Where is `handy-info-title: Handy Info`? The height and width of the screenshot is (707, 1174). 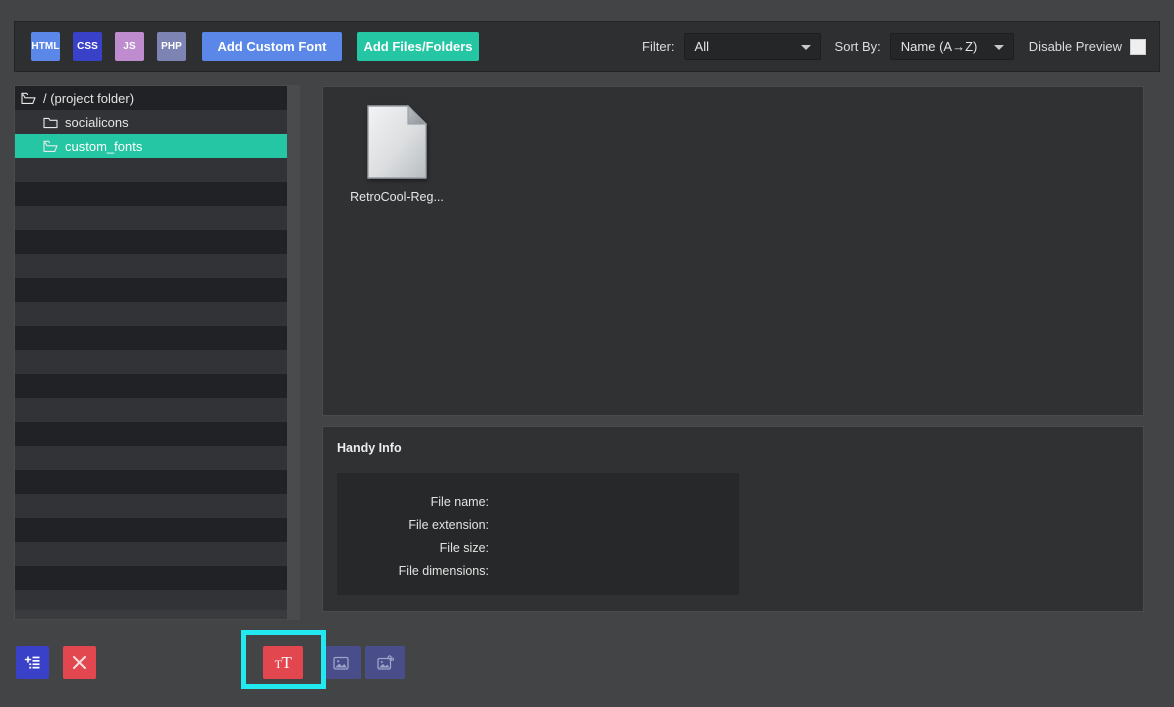
handy-info-title: Handy Info is located at coordinates (369, 448).